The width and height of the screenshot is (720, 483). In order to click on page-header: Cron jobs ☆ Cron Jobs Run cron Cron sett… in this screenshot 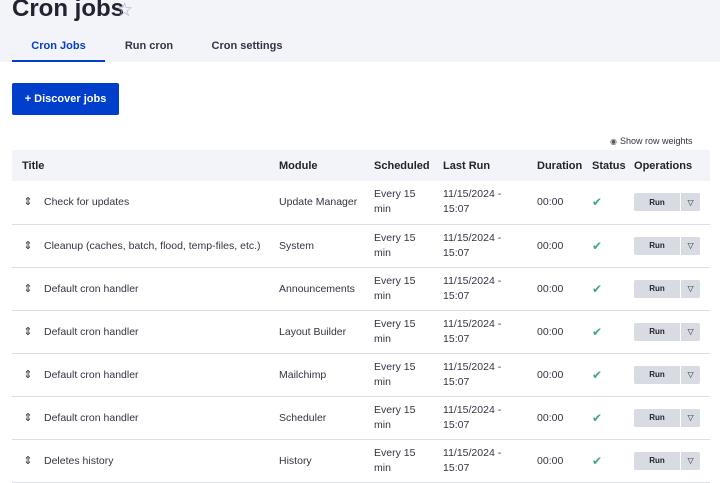, I will do `click(360, 31)`.